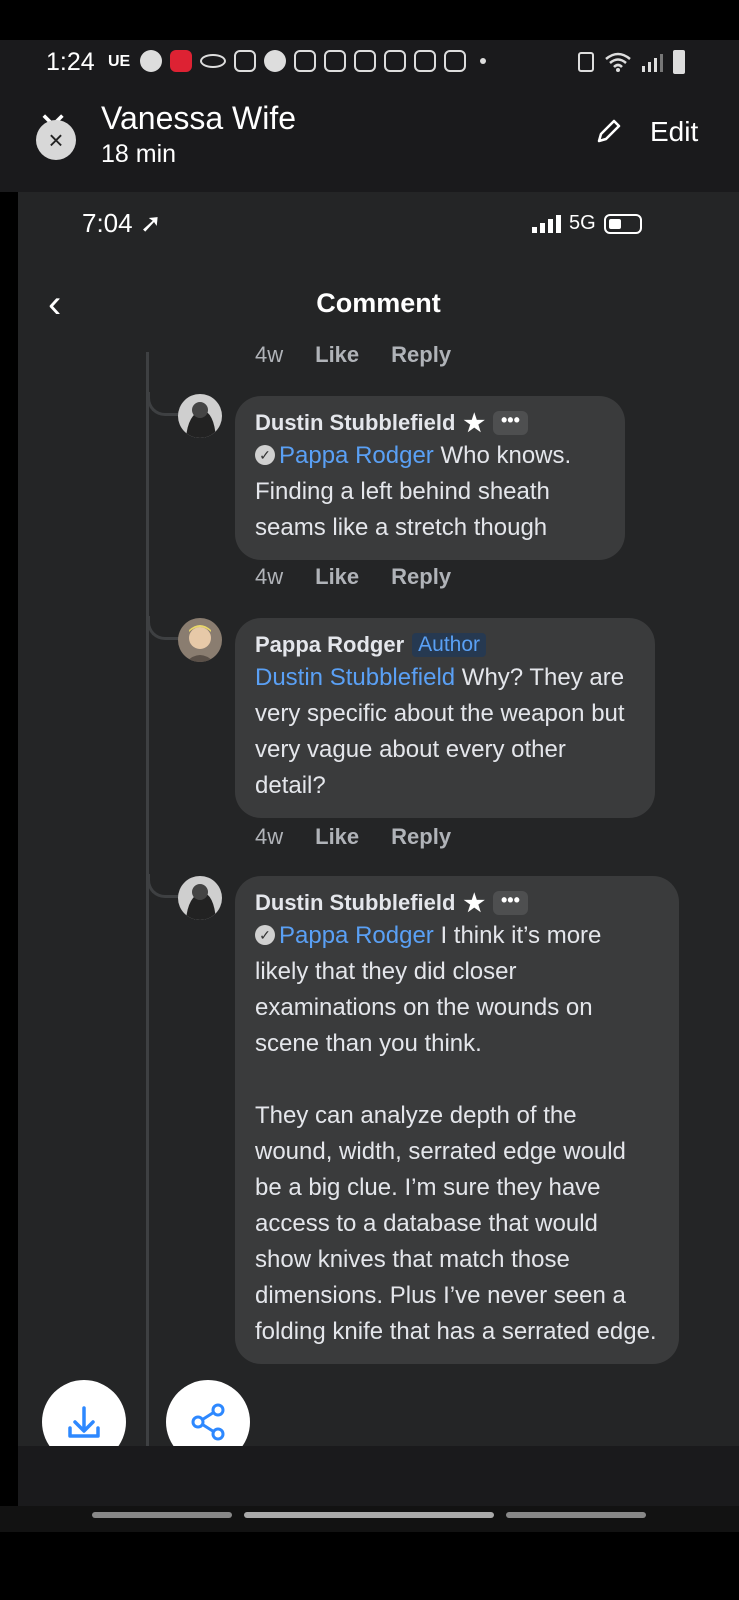  What do you see at coordinates (56, 140) in the screenshot?
I see `close-button: ×` at bounding box center [56, 140].